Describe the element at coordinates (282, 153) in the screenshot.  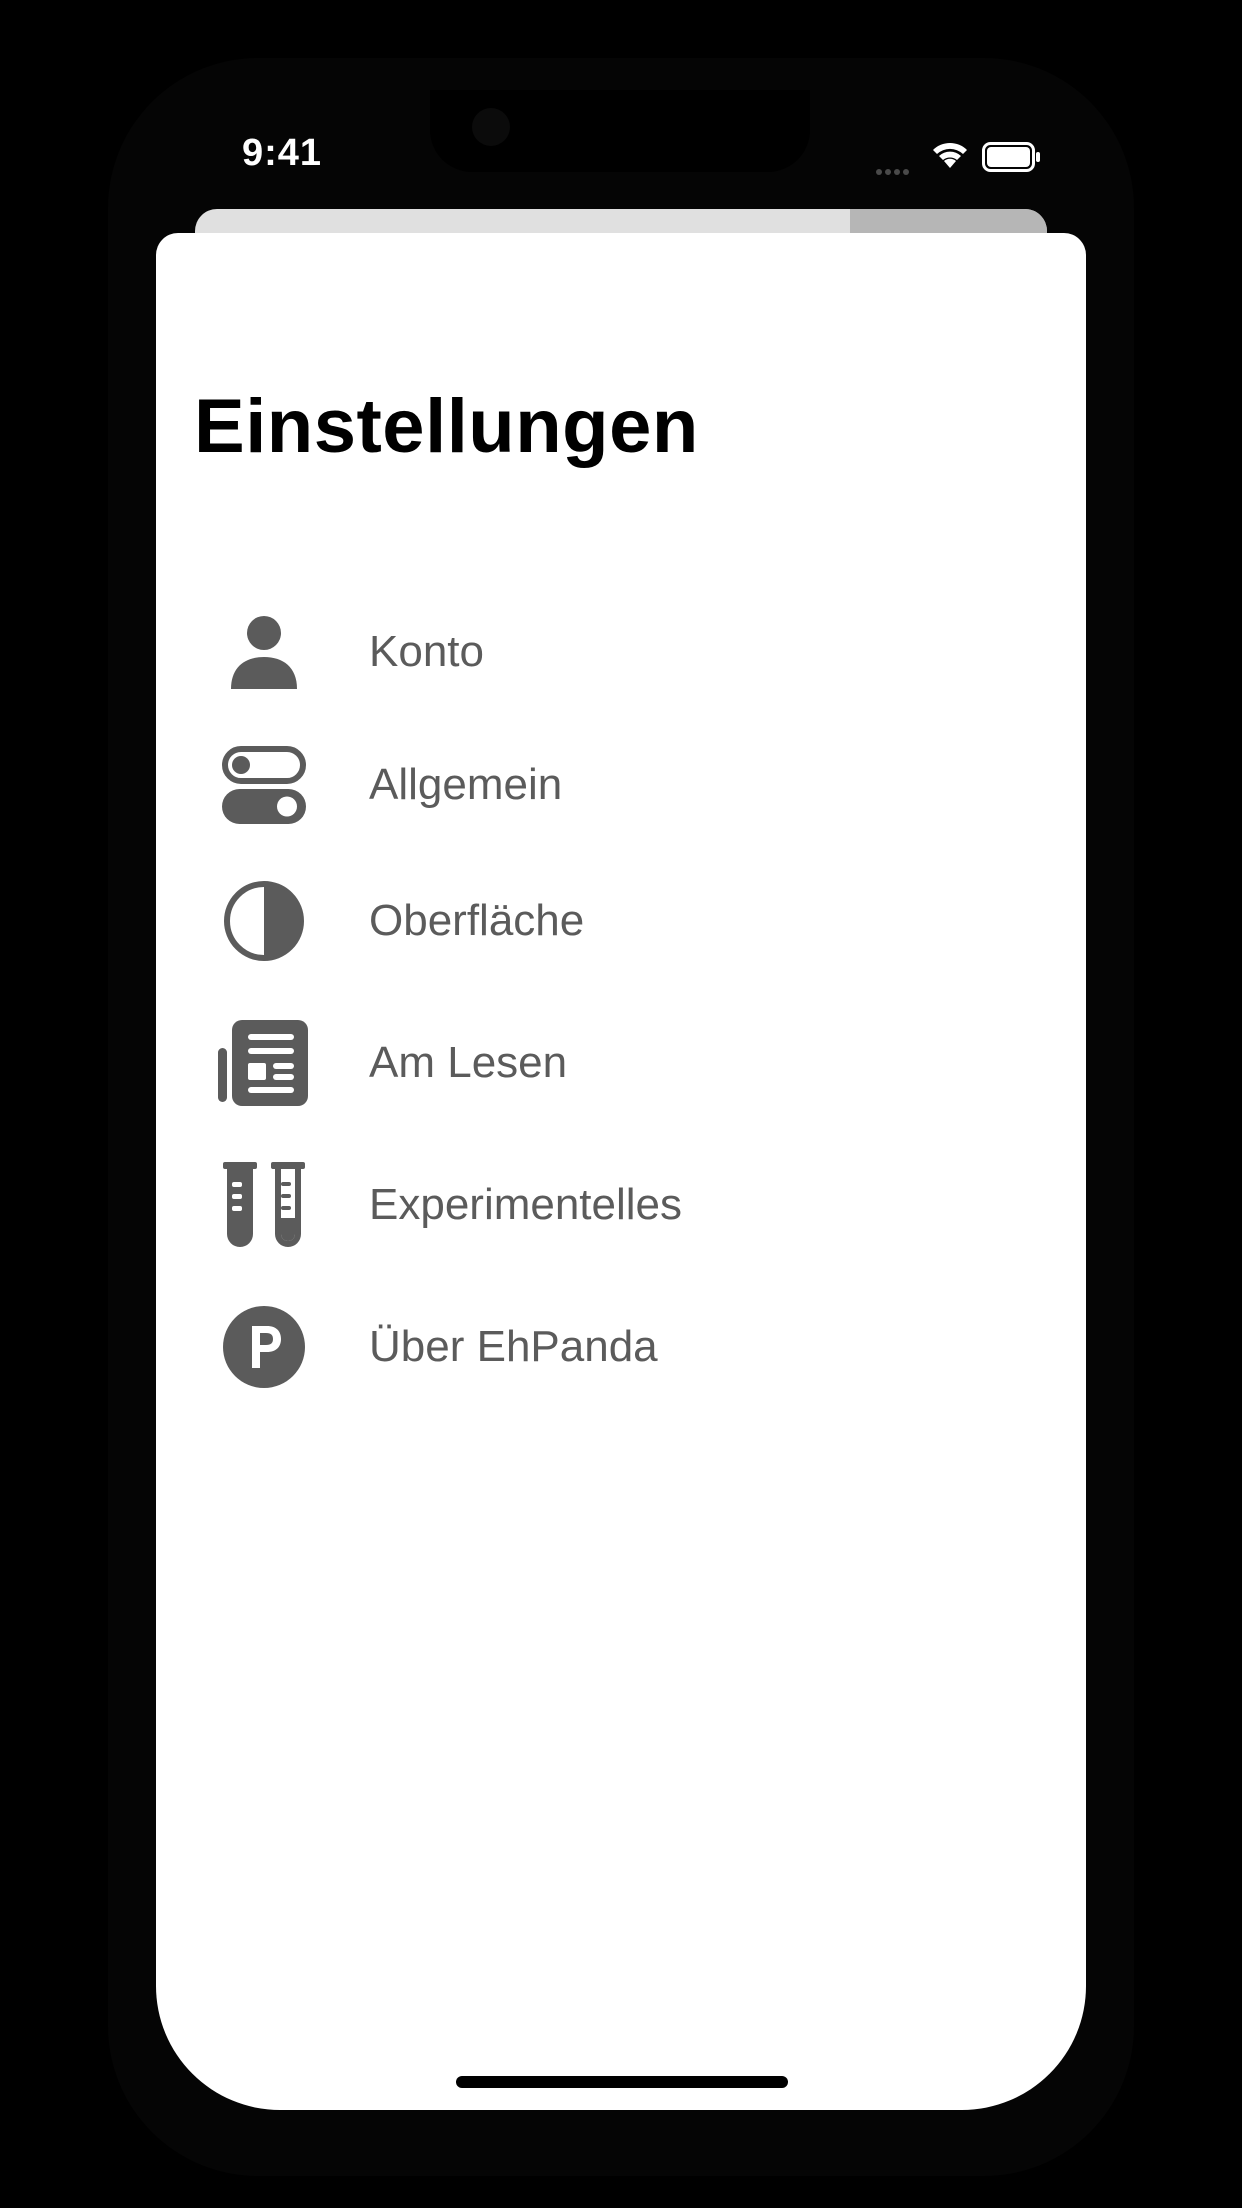
I see `status-time: 9:41` at that location.